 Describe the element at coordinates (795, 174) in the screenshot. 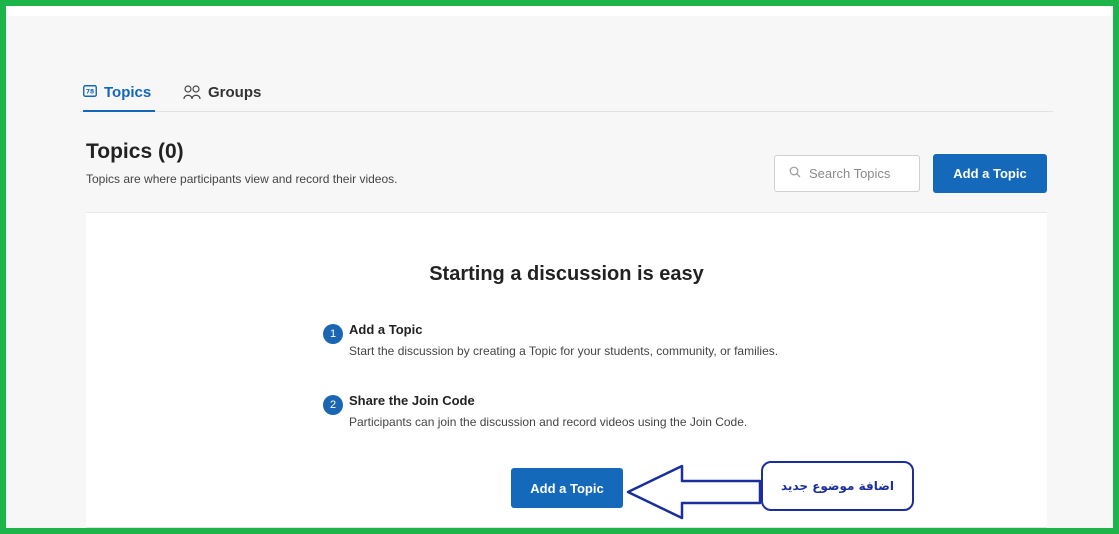

I see `search-icon` at that location.